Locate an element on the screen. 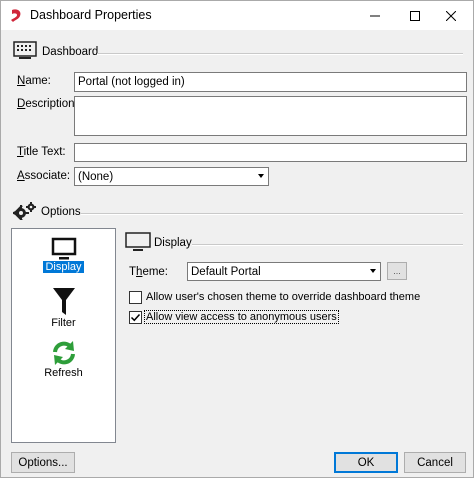 This screenshot has height=478, width=474. nav-item-filter: Filter is located at coordinates (63, 308).